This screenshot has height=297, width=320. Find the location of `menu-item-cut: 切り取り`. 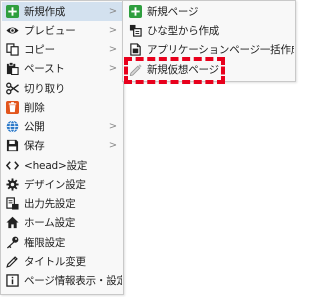

menu-item-cut: 切り取り is located at coordinates (62, 88).